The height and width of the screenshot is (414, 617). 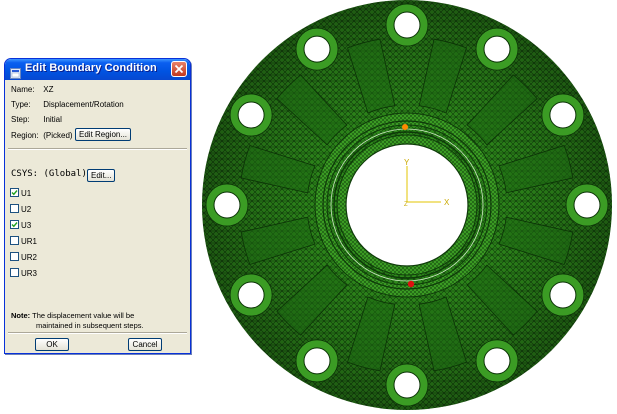 I want to click on checkbox-label: U3, so click(x=26, y=225).